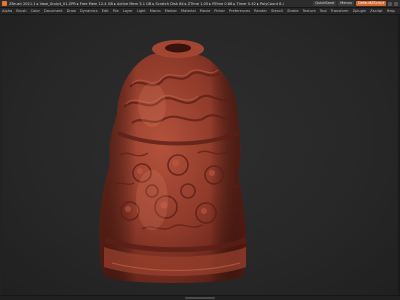 The width and height of the screenshot is (400, 300). What do you see at coordinates (325, 3) in the screenshot?
I see `quicksave-button: QuickSave` at bounding box center [325, 3].